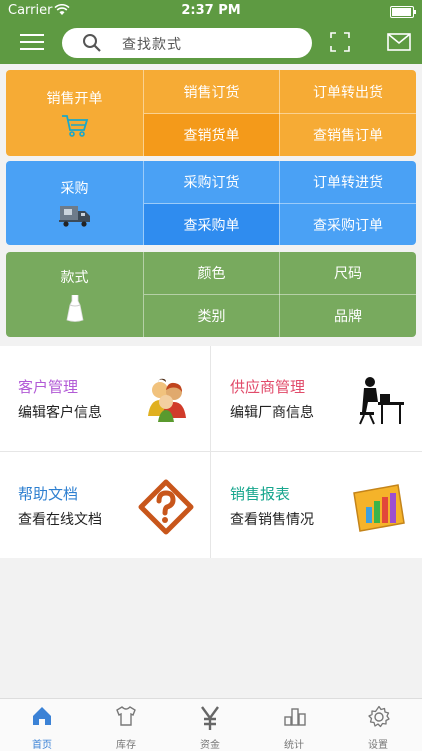 The height and width of the screenshot is (751, 422). What do you see at coordinates (348, 91) in the screenshot?
I see `order-to-shipment-button: 订单转出货` at bounding box center [348, 91].